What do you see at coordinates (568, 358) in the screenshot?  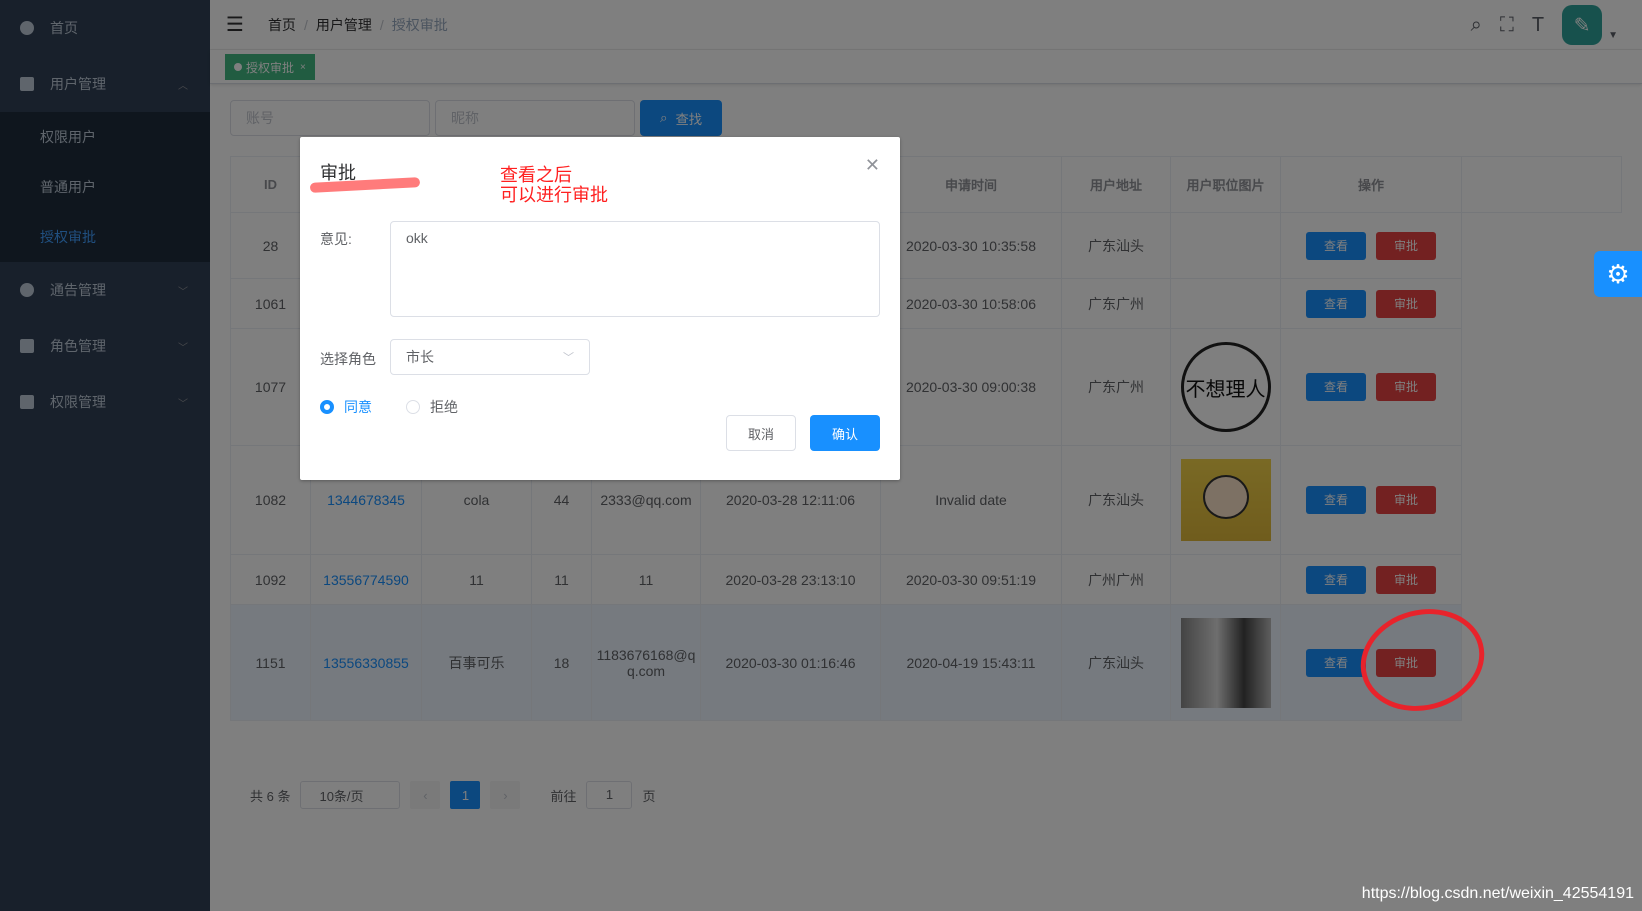 I see `chevron-down-icon: ﹀` at bounding box center [568, 358].